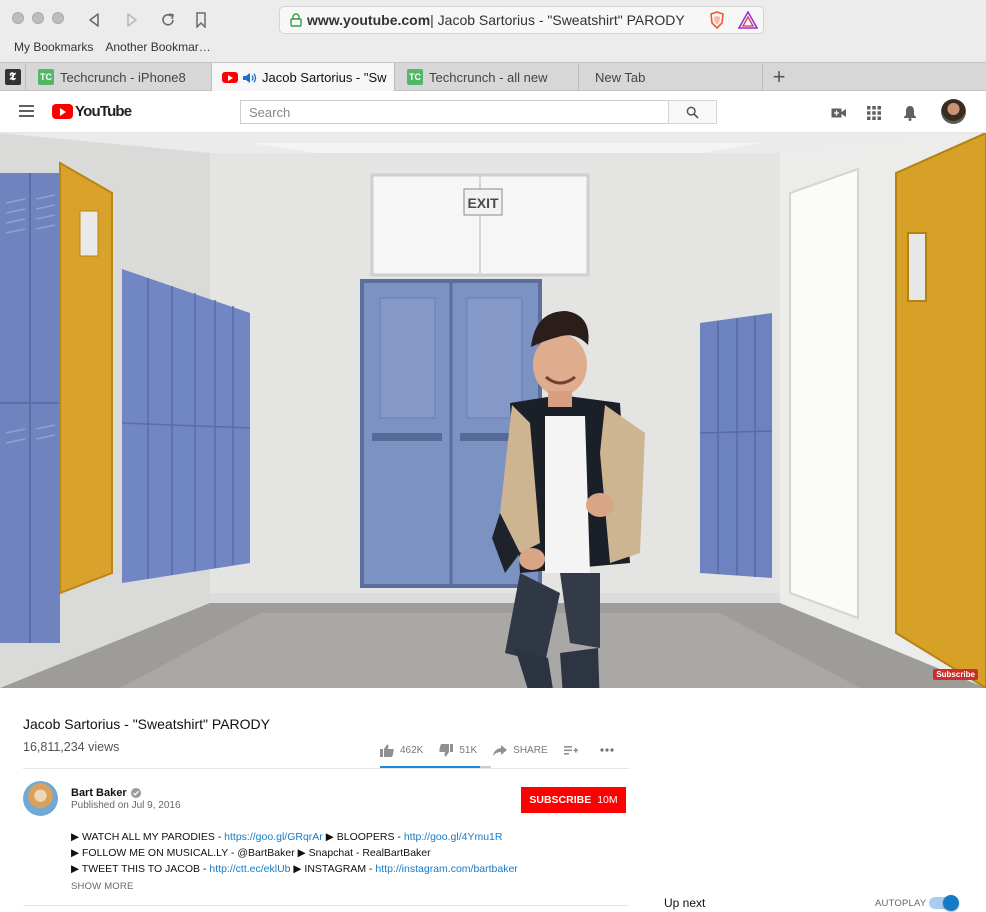 The image size is (986, 912). I want to click on brave-shield-button, so click(717, 20).